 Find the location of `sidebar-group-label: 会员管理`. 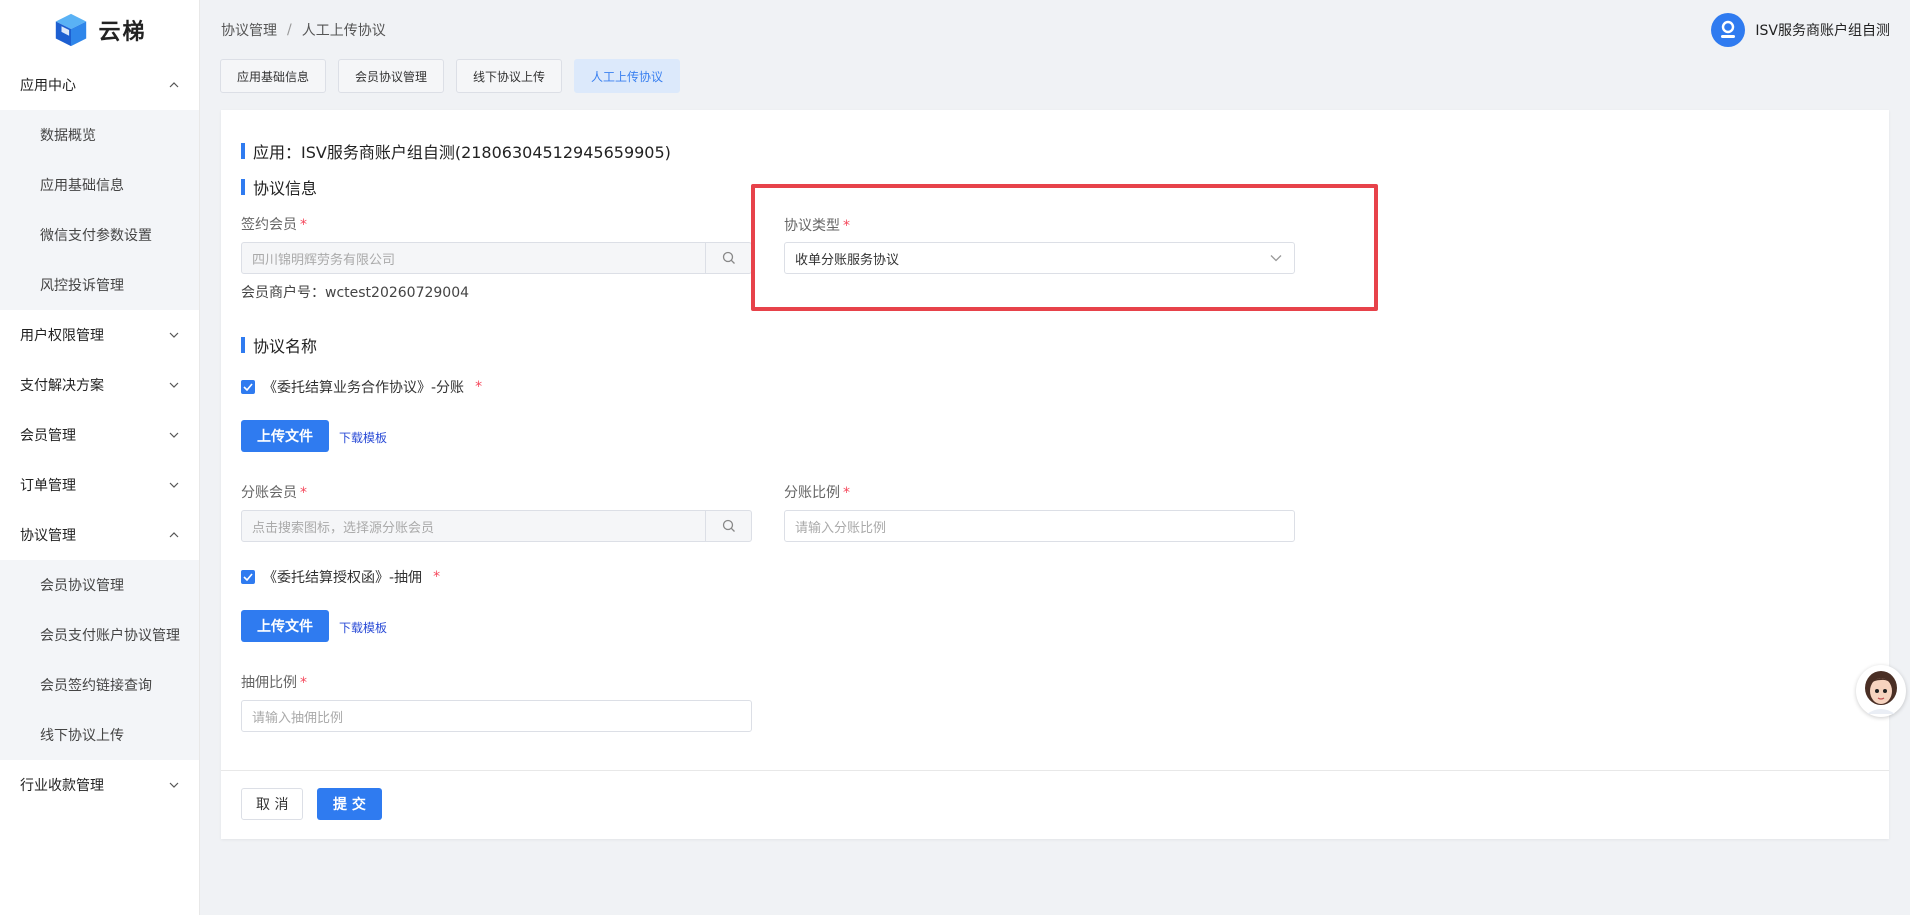

sidebar-group-label: 会员管理 is located at coordinates (48, 436).